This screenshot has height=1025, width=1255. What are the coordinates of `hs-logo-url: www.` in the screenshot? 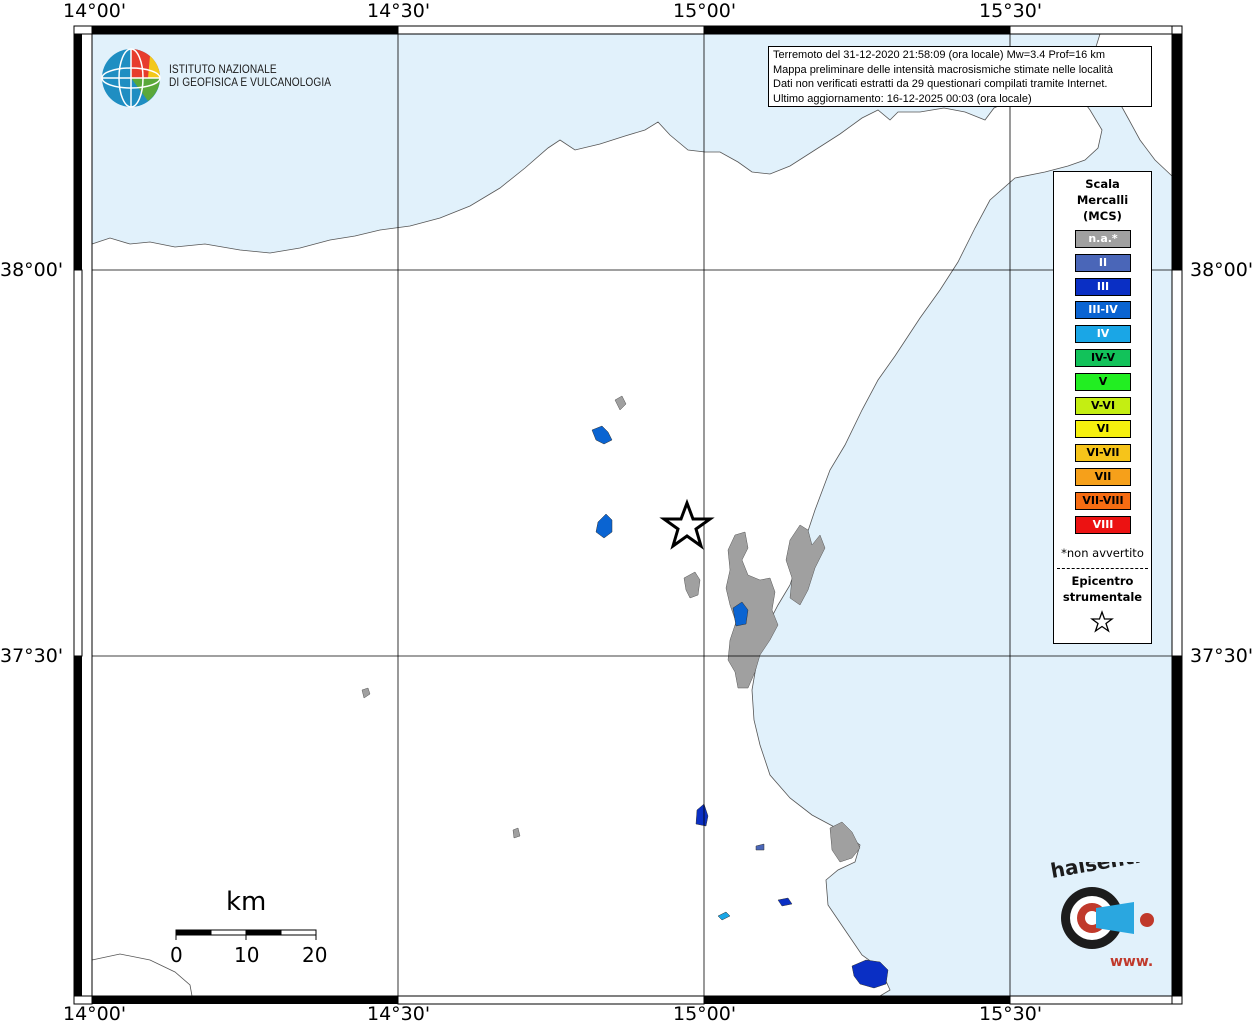 It's located at (1131, 962).